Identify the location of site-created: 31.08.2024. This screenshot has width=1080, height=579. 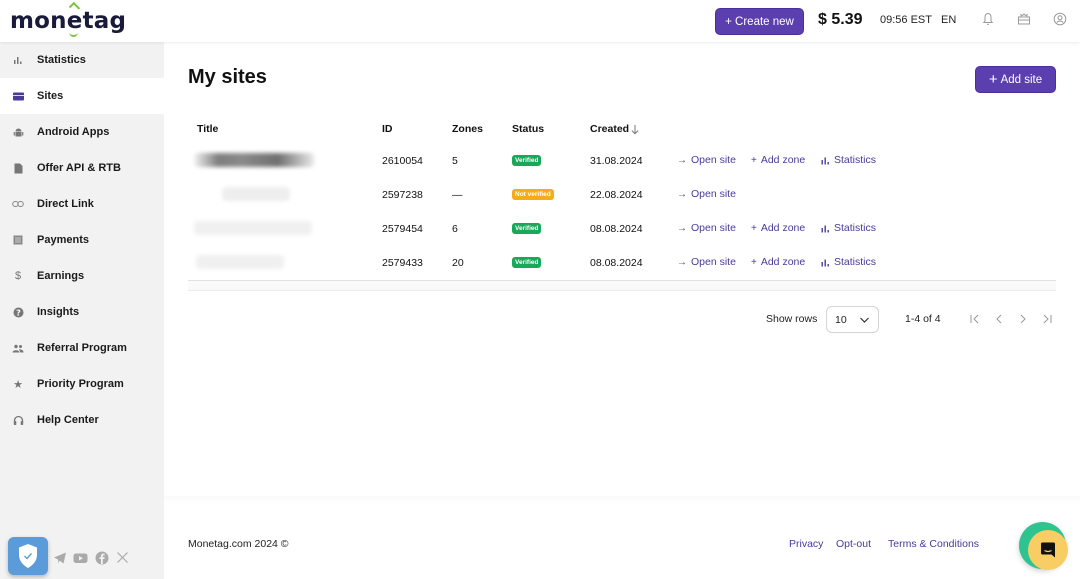
(616, 161).